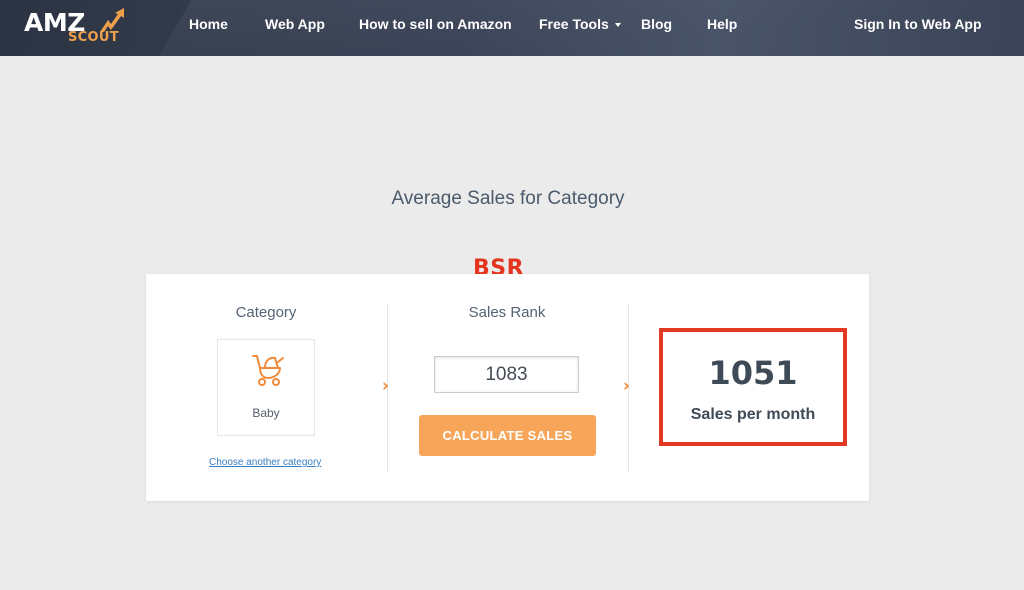 The image size is (1024, 590). Describe the element at coordinates (753, 373) in the screenshot. I see `sales-per-month-value: 1051` at that location.